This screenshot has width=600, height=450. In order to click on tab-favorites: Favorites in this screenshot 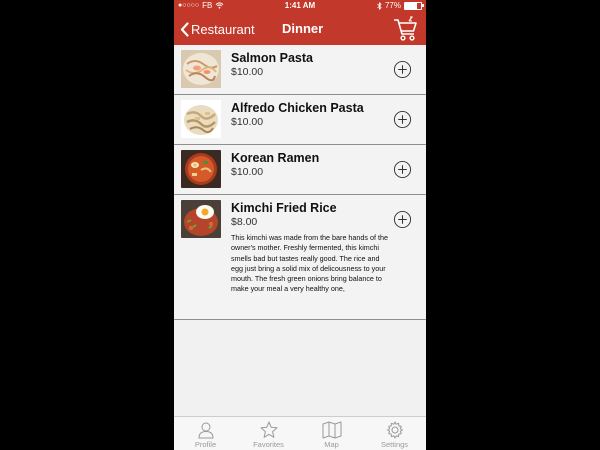, I will do `click(268, 433)`.